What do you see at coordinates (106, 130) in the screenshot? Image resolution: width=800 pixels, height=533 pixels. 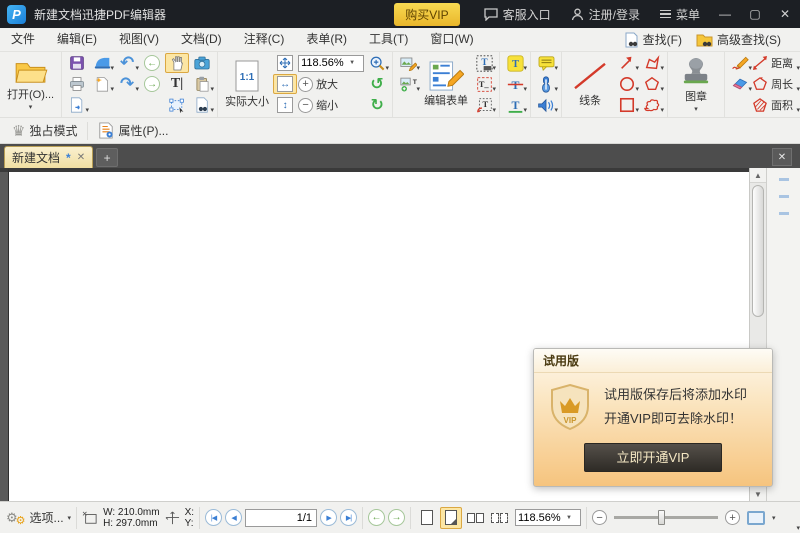 I see `properties-icon` at bounding box center [106, 130].